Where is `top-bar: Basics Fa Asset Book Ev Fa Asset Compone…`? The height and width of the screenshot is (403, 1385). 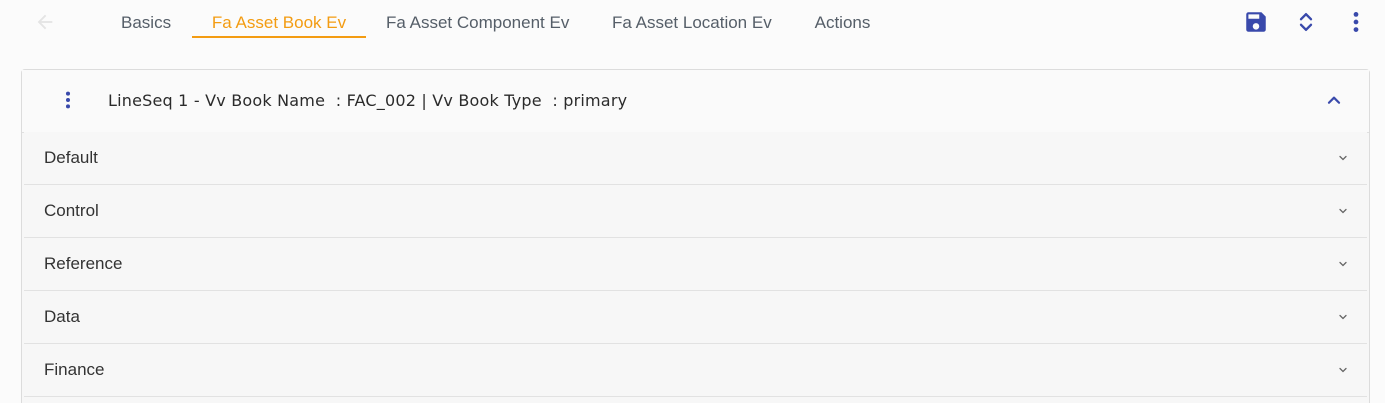 top-bar: Basics Fa Asset Book Ev Fa Asset Compone… is located at coordinates (692, 25).